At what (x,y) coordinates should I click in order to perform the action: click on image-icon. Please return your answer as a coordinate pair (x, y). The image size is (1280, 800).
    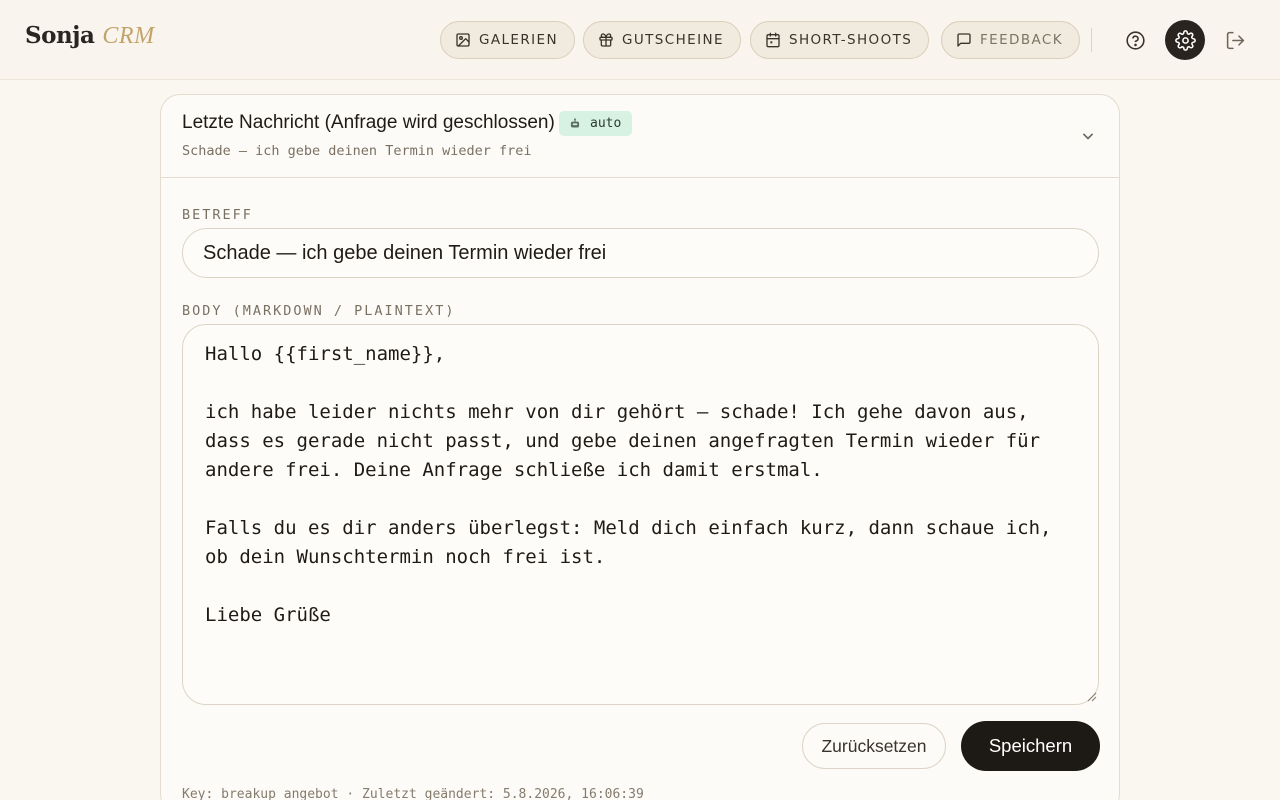
    Looking at the image, I should click on (463, 40).